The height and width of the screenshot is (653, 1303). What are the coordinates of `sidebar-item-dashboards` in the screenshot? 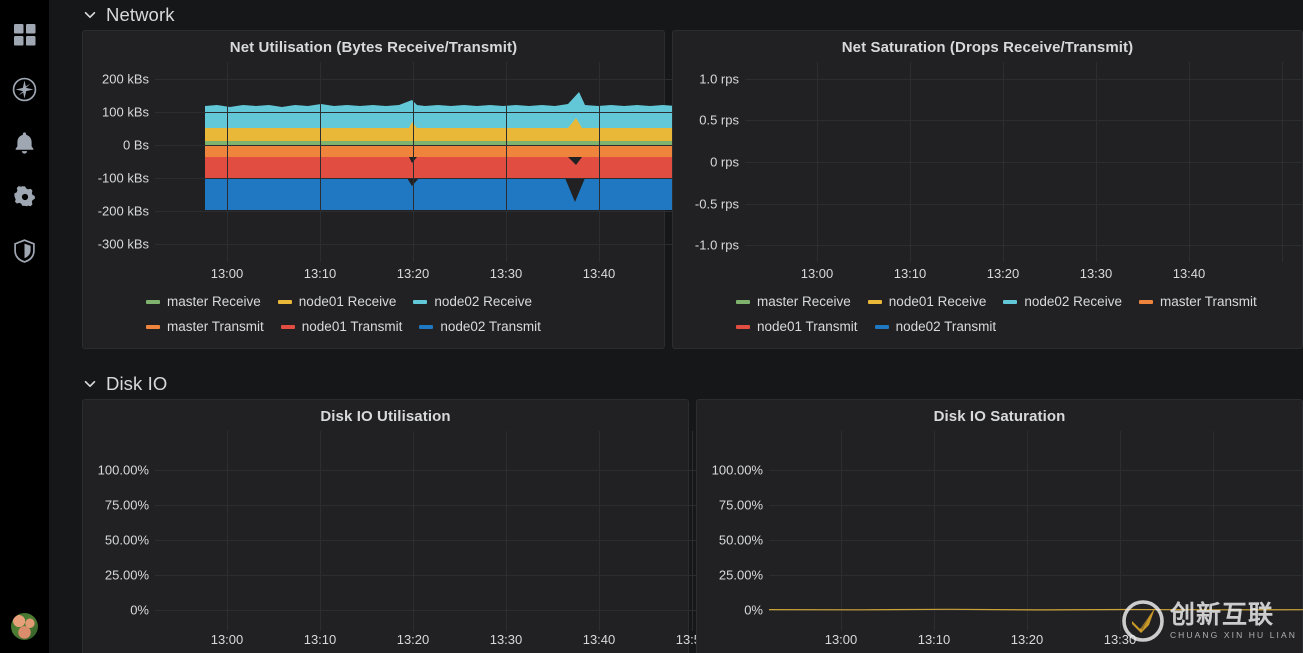 It's located at (24, 35).